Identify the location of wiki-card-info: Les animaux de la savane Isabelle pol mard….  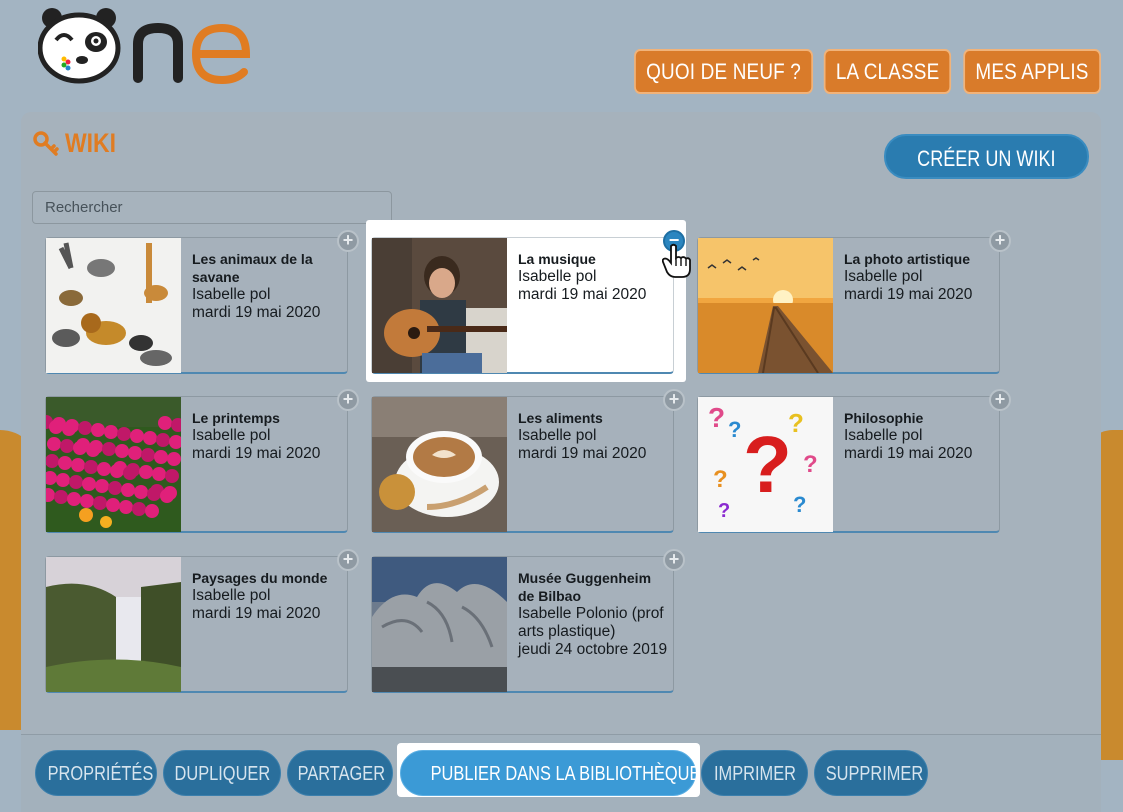
(267, 286).